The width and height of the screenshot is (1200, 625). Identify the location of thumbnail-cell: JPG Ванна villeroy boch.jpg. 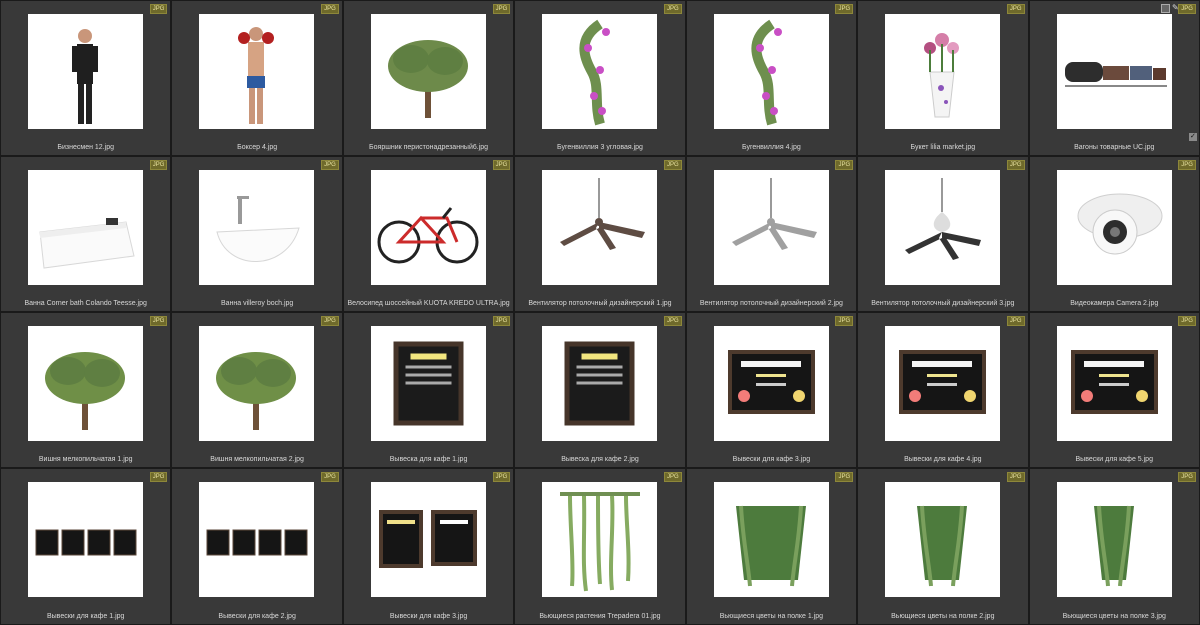
(257, 234).